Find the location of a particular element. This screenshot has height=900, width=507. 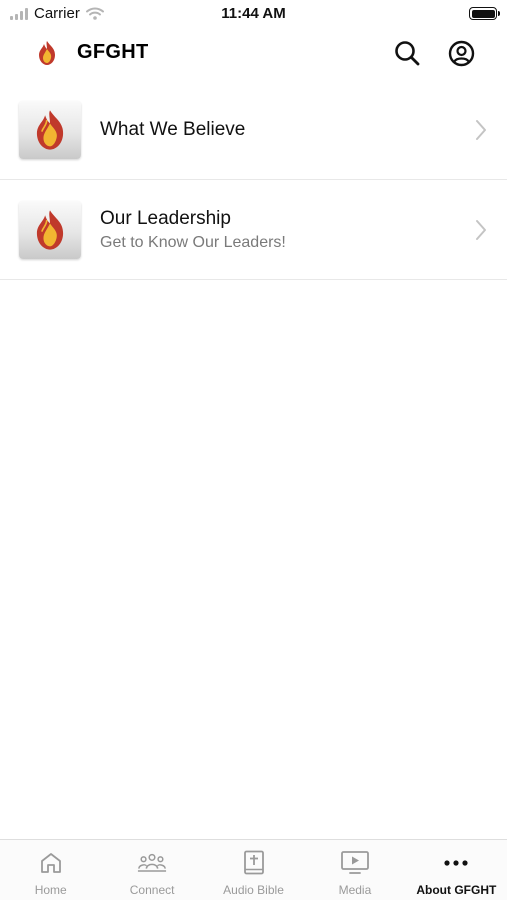

tab-home: Home is located at coordinates (50, 870).